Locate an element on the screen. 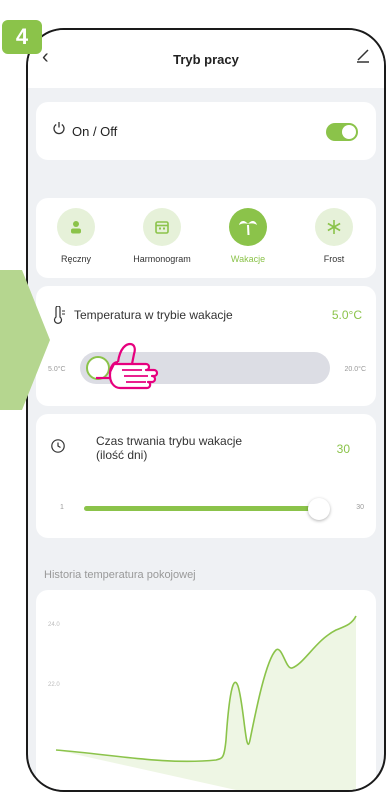 This screenshot has width=387, height=792. duration-label: Czas trwania trybu wakacje (ilość dni) is located at coordinates (169, 448).